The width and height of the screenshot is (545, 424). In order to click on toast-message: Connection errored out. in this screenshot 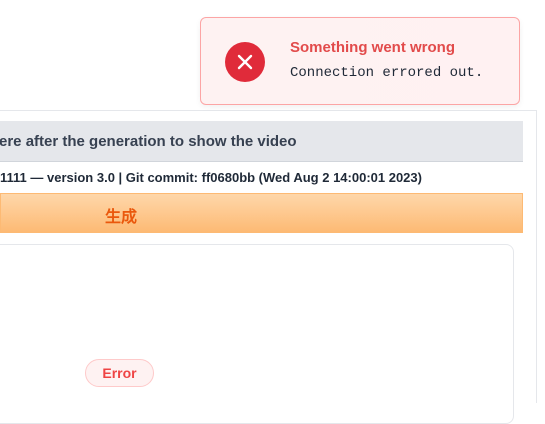, I will do `click(387, 73)`.